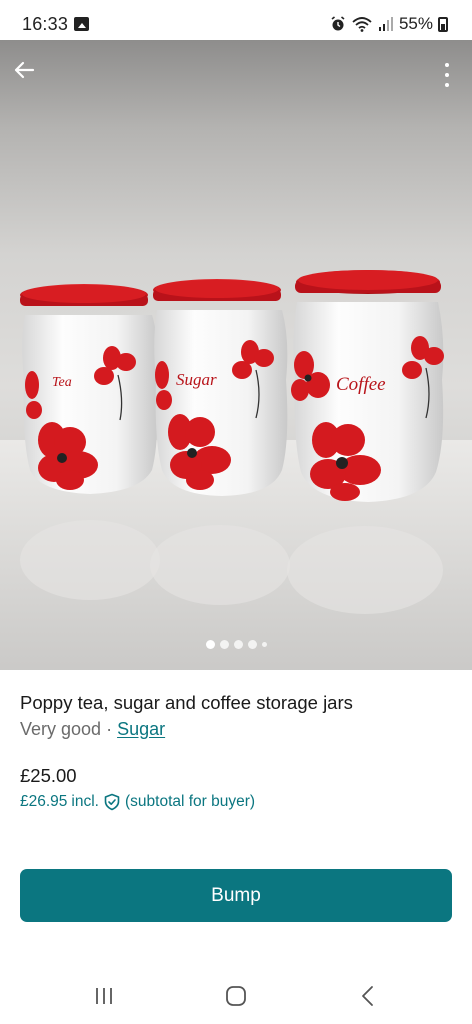 The width and height of the screenshot is (472, 1024). Describe the element at coordinates (45, 24) in the screenshot. I see `status-time: 16:33` at that location.